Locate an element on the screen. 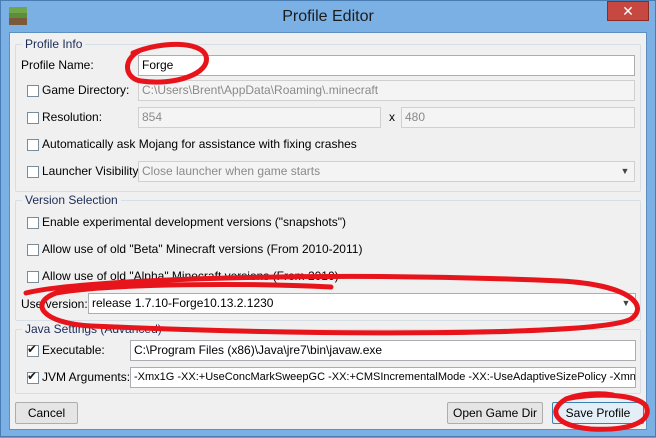 Image resolution: width=656 pixels, height=438 pixels. window-title: Profile Editor is located at coordinates (328, 16).